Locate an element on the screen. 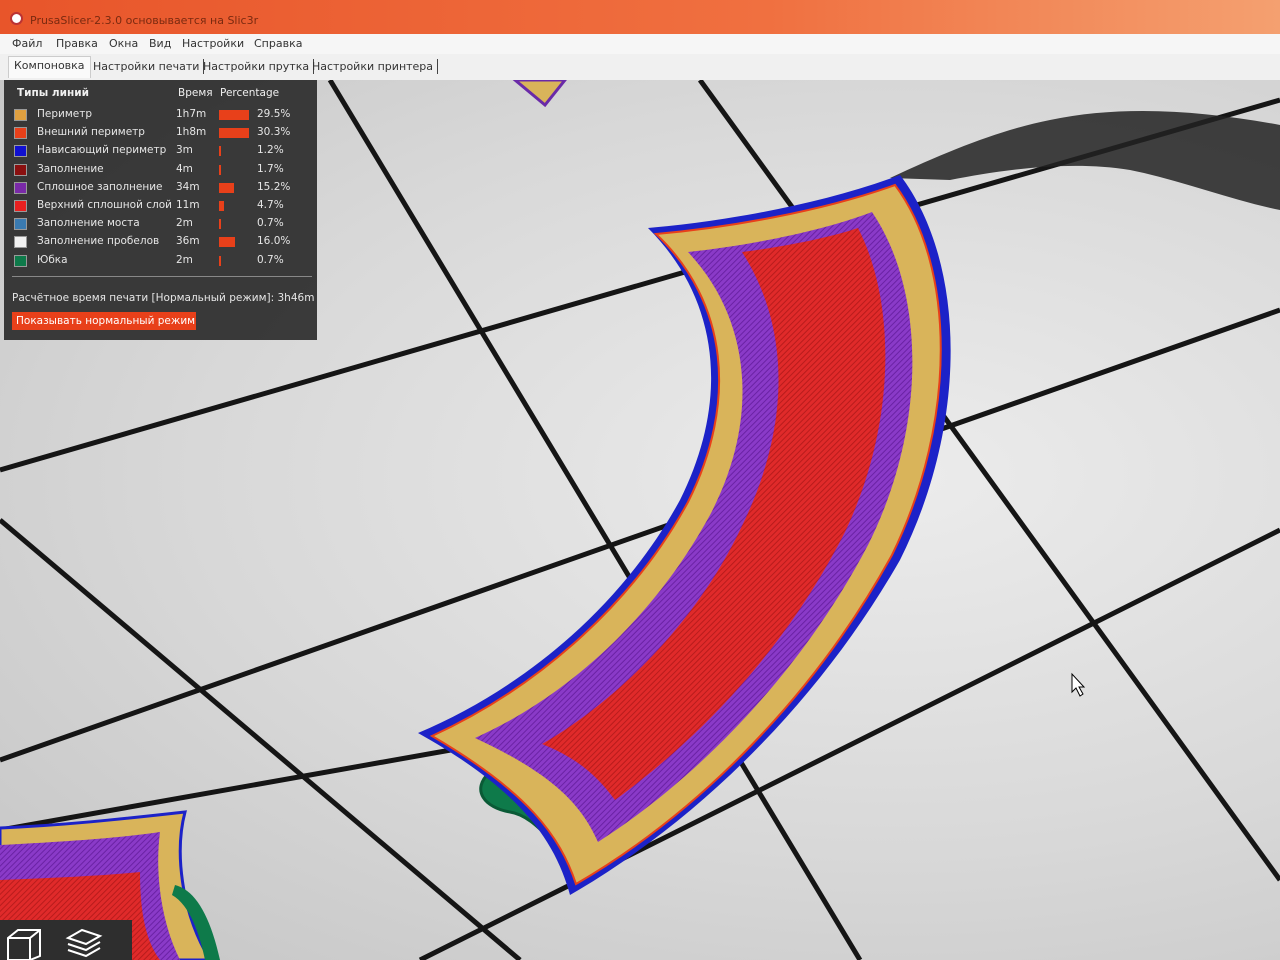 This screenshot has height=960, width=1280. tab-print-settings: Настройки печати is located at coordinates (147, 66).